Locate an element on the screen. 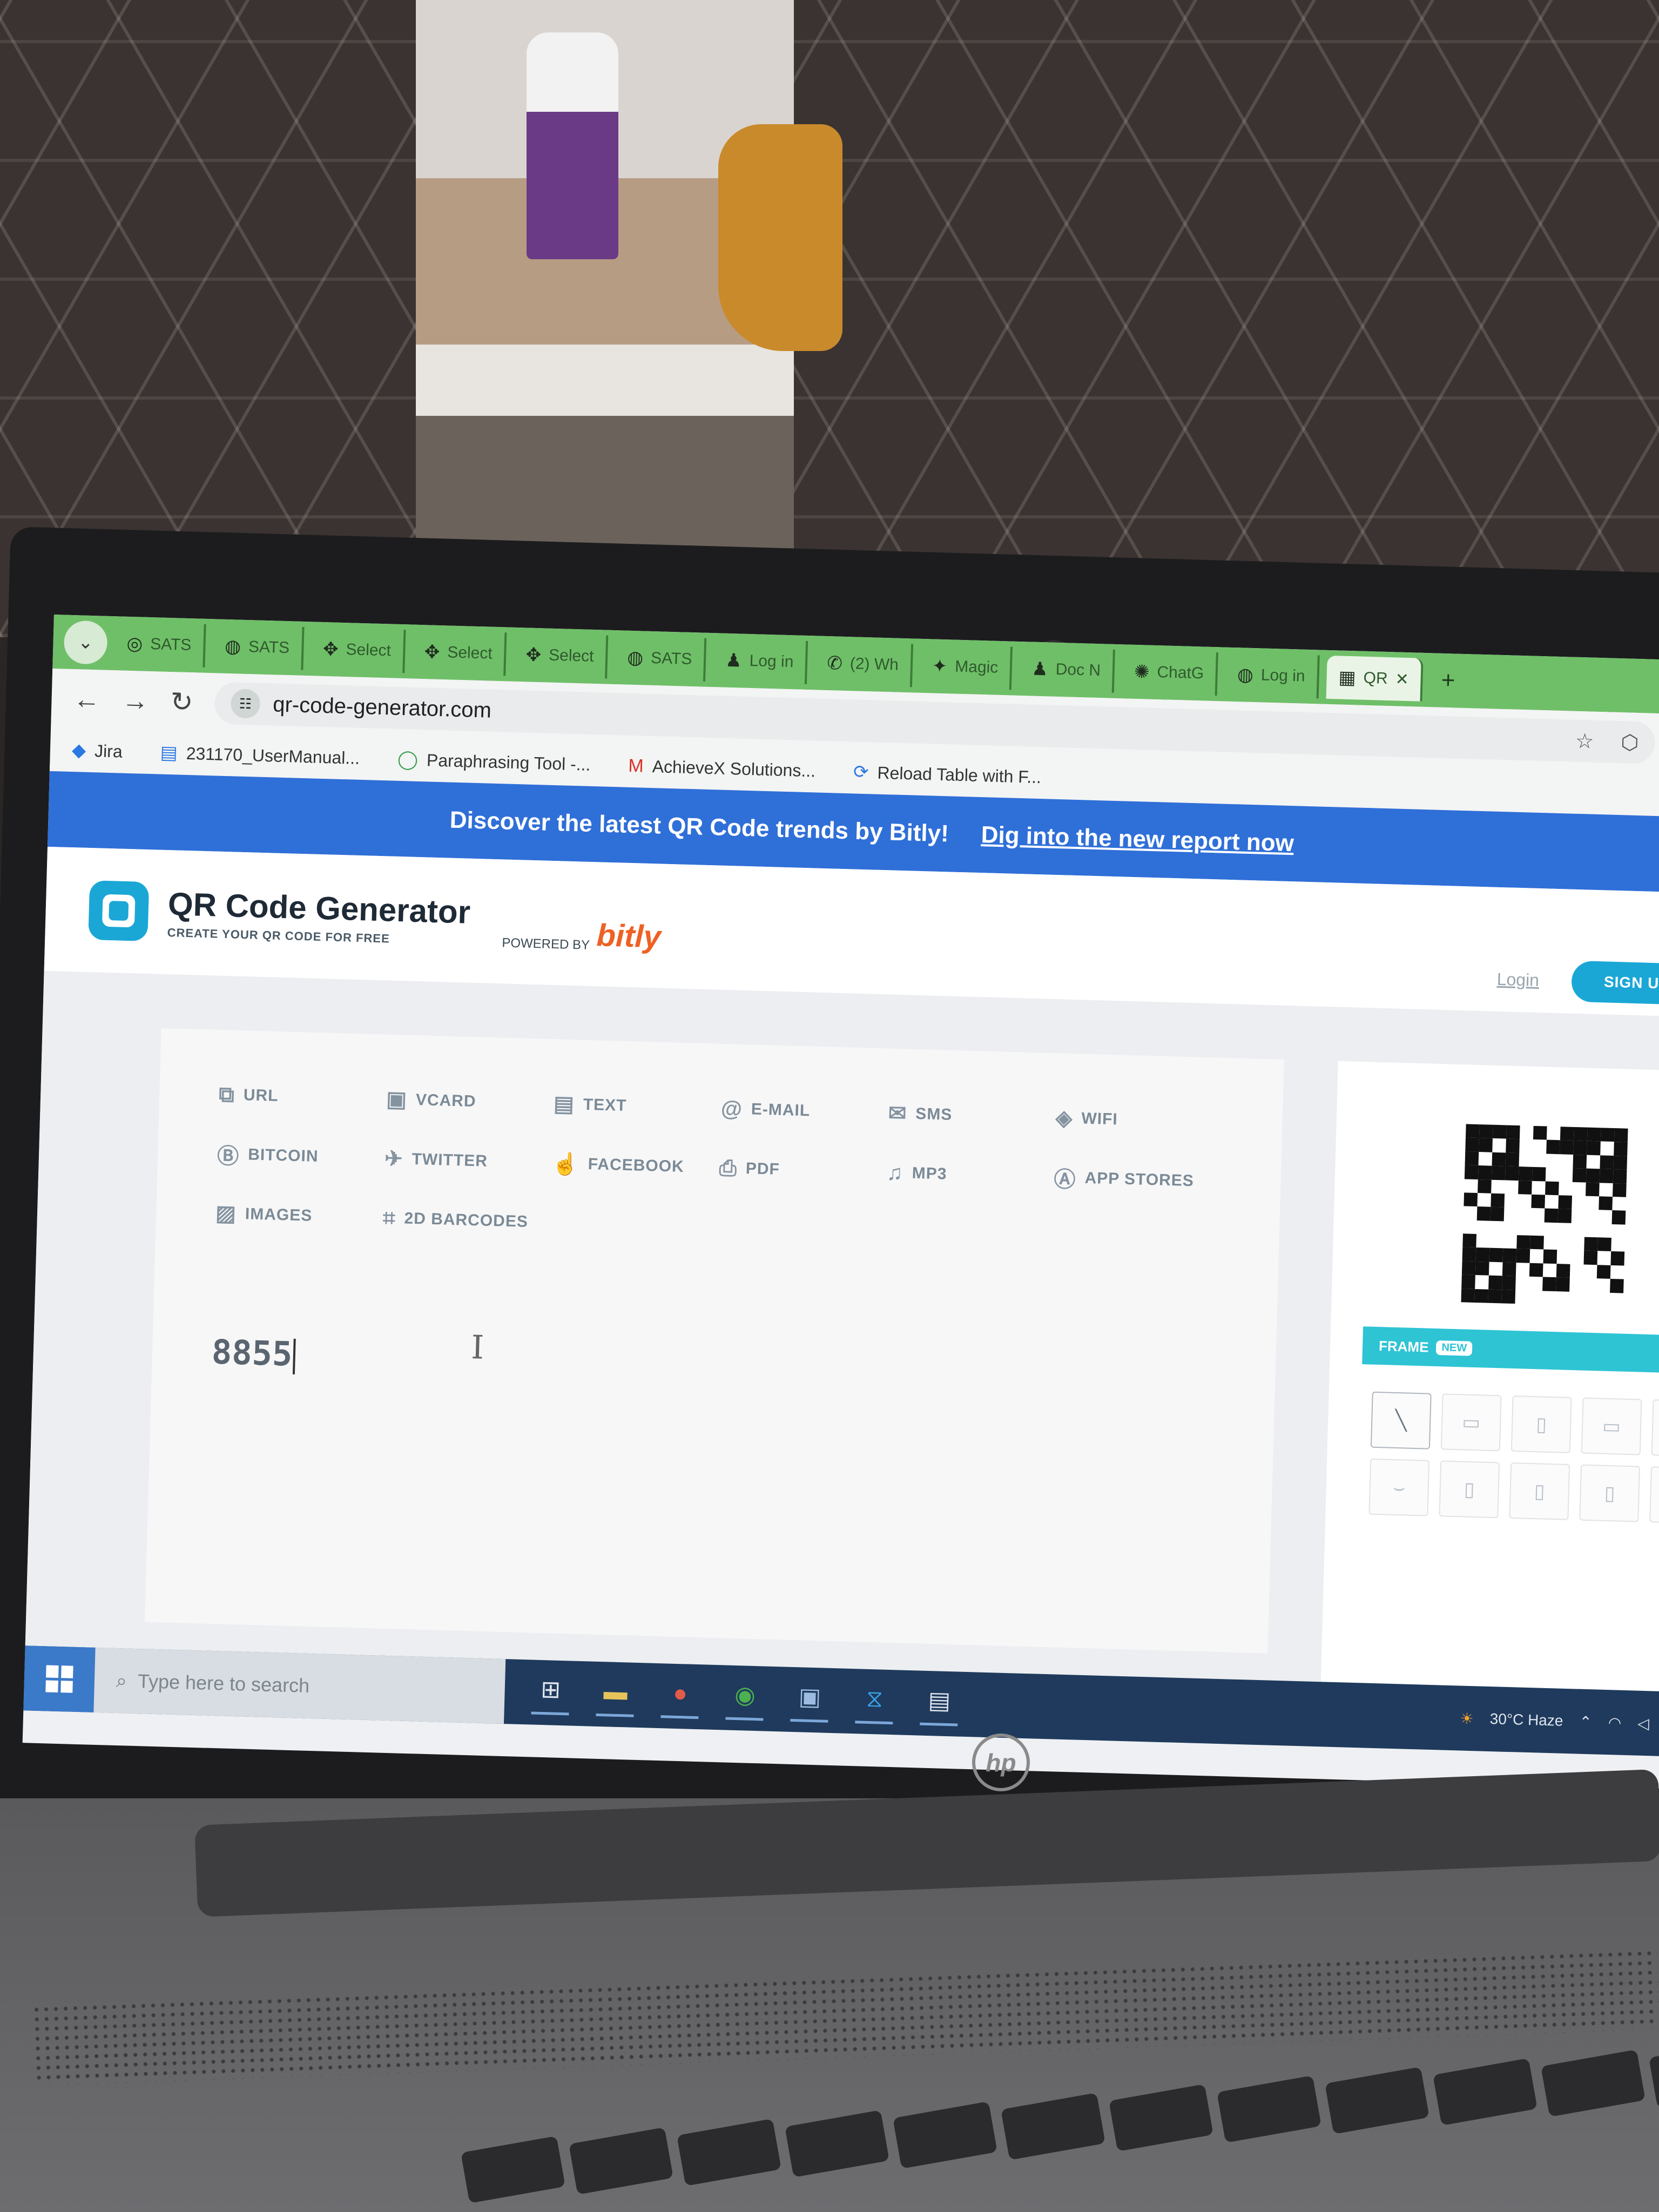 This screenshot has width=1659, height=2212. browser-tab: ◍ Log in is located at coordinates (1272, 675).